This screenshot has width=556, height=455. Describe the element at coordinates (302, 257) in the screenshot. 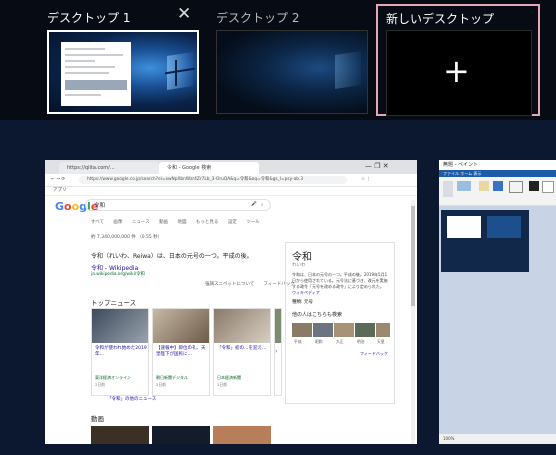

I see `kp-title: 令和` at that location.